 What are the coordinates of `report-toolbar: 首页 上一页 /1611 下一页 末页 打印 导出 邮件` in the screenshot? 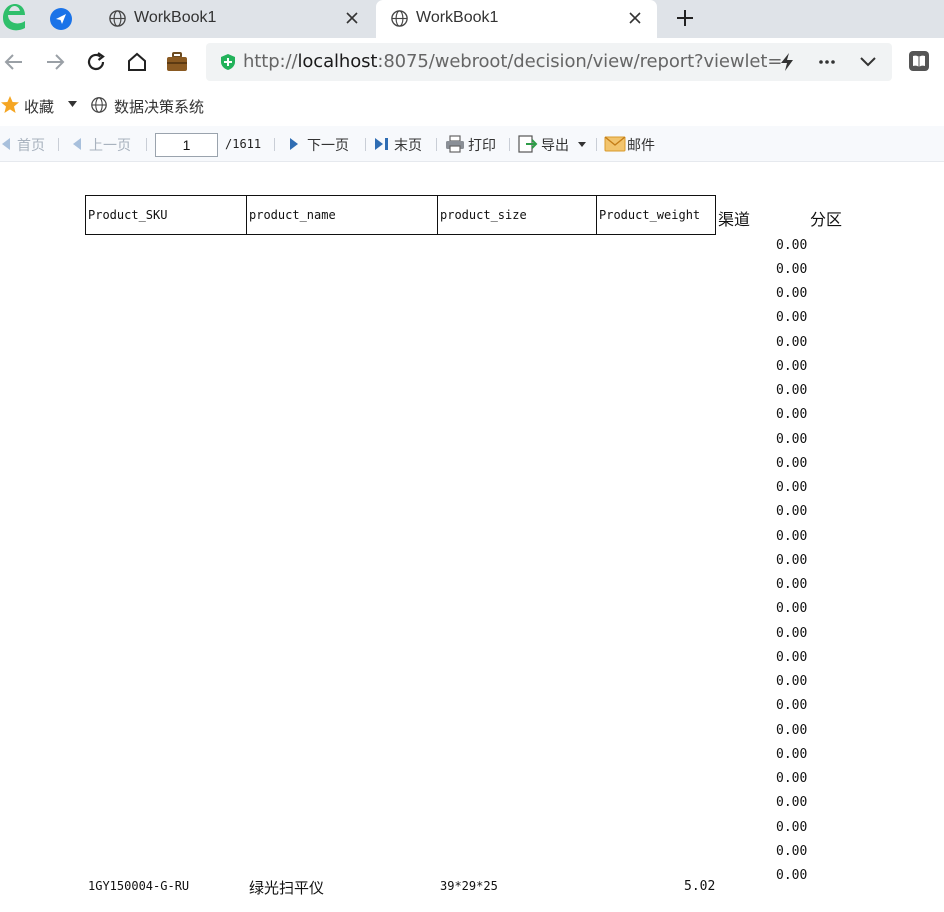 It's located at (472, 144).